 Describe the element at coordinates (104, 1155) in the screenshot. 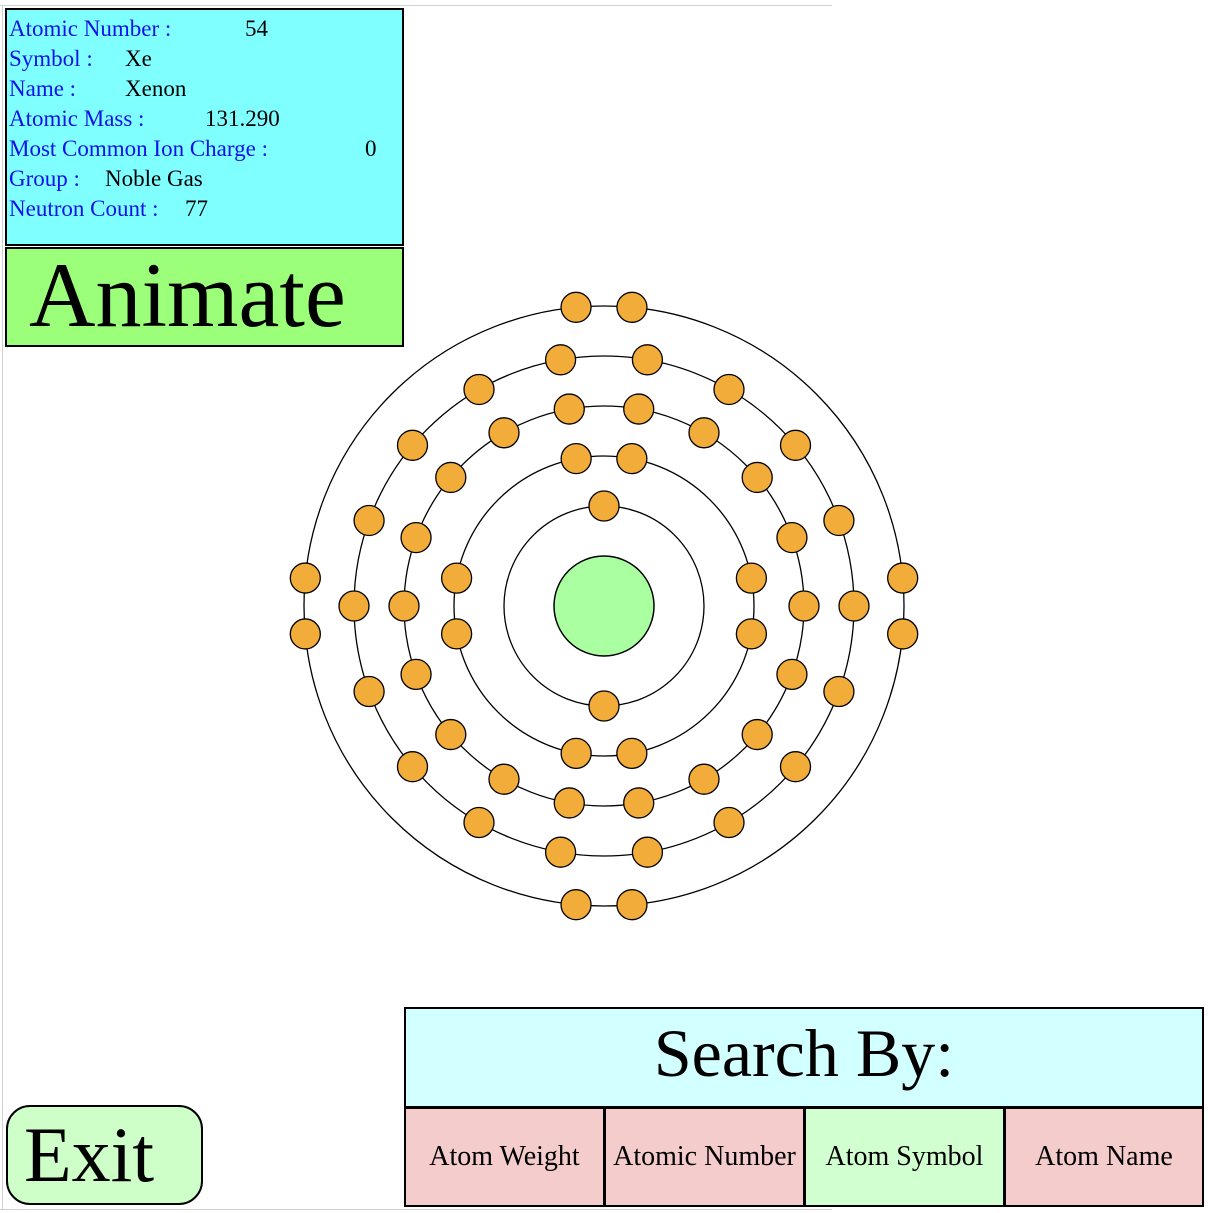

I see `exit-button: Exit` at that location.